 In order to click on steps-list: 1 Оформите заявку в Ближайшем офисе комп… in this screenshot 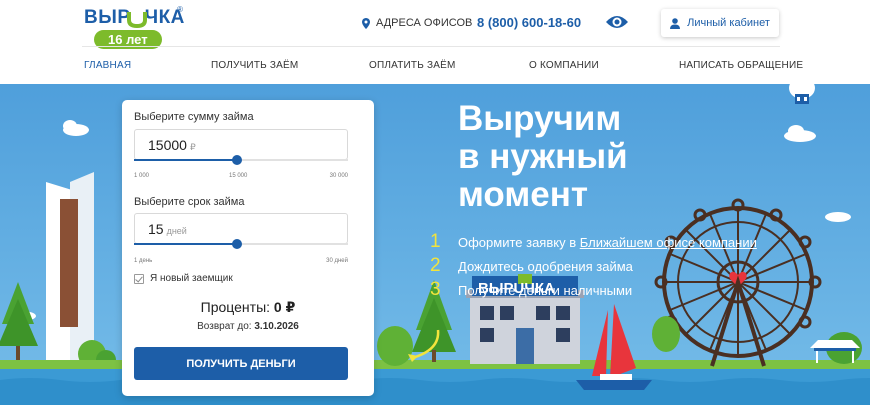, I will do `click(620, 266)`.